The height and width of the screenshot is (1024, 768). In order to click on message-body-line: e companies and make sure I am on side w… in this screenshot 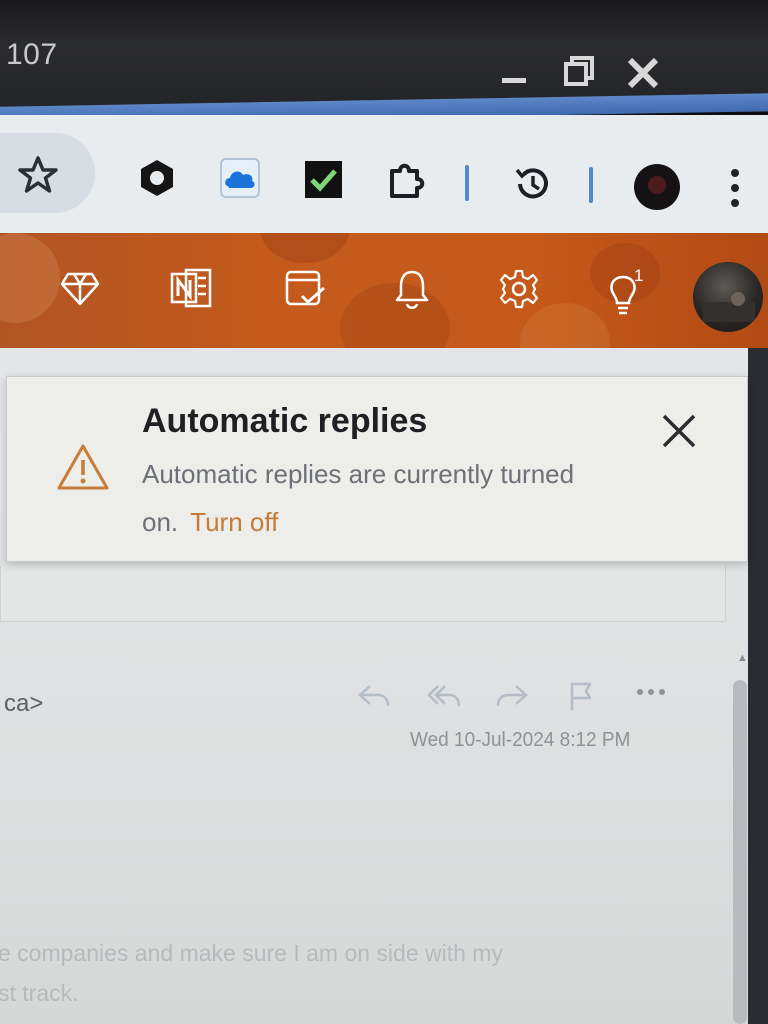, I will do `click(251, 953)`.